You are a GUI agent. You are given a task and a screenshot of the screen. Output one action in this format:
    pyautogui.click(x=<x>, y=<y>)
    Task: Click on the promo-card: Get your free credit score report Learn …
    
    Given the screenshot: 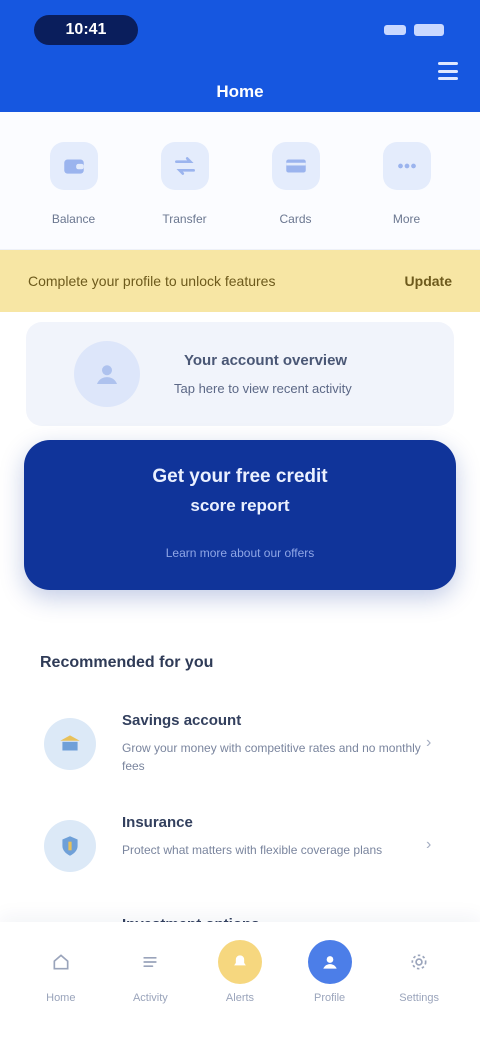 What is the action you would take?
    pyautogui.click(x=240, y=515)
    